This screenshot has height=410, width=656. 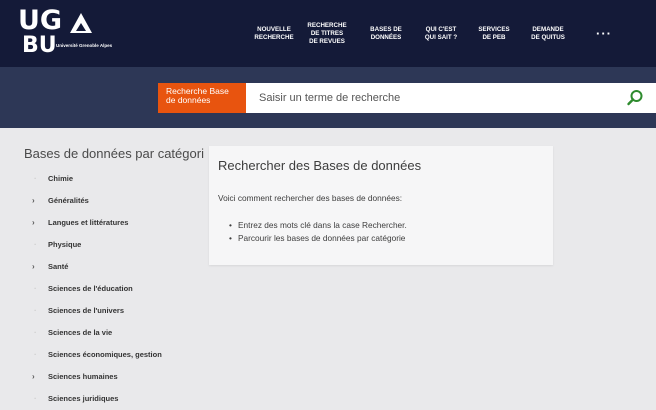 What do you see at coordinates (494, 33) in the screenshot?
I see `nav-services-peb: SERVICES DE PEB` at bounding box center [494, 33].